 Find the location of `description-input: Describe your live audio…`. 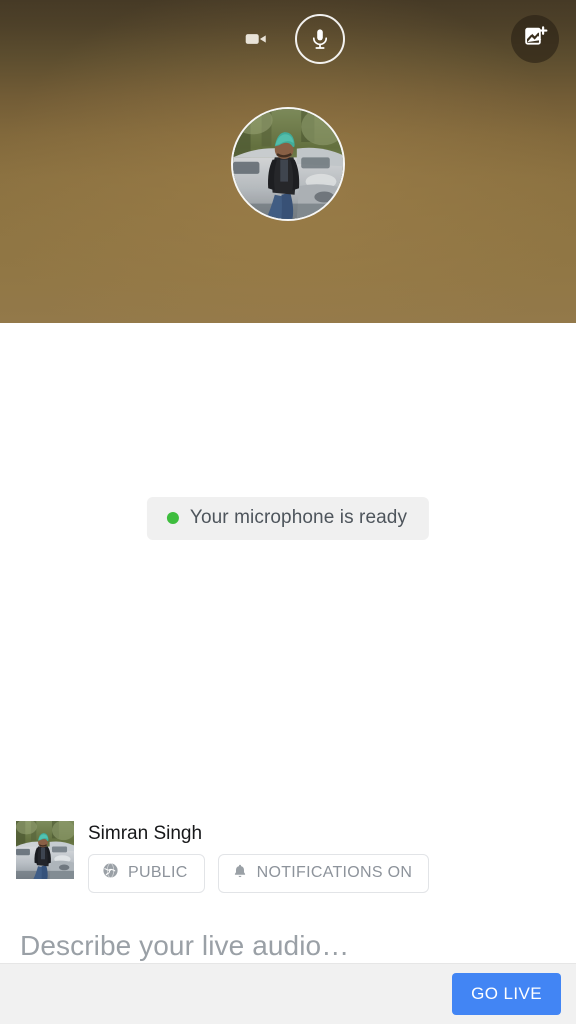

description-input: Describe your live audio… is located at coordinates (288, 928).